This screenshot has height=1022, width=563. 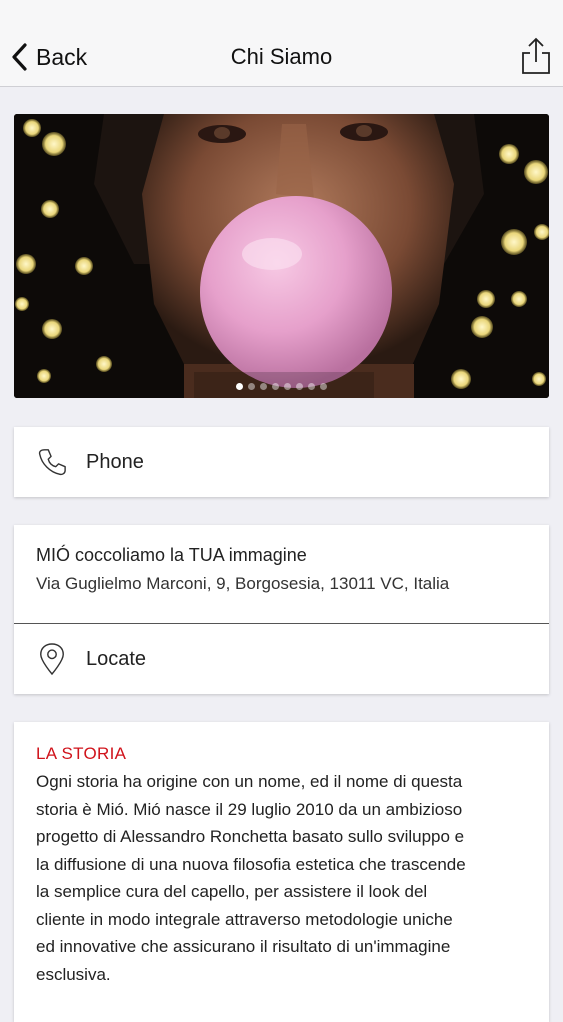 I want to click on navigation-bar: Back Chi Siamo, so click(x=281, y=43).